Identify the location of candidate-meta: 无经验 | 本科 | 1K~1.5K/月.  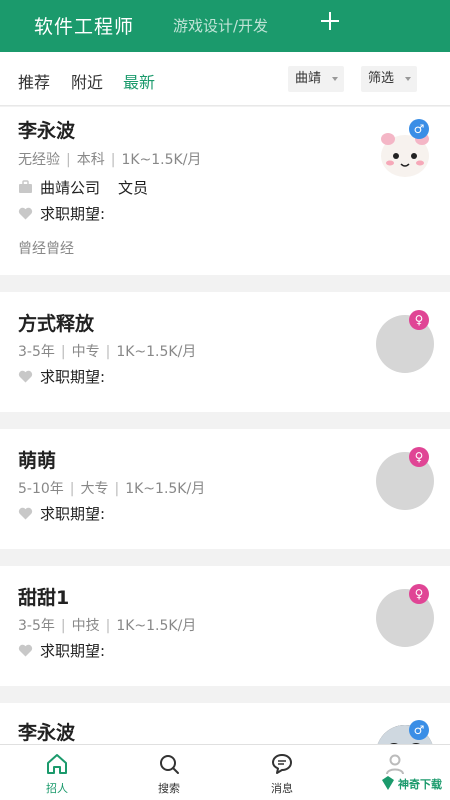
(110, 160).